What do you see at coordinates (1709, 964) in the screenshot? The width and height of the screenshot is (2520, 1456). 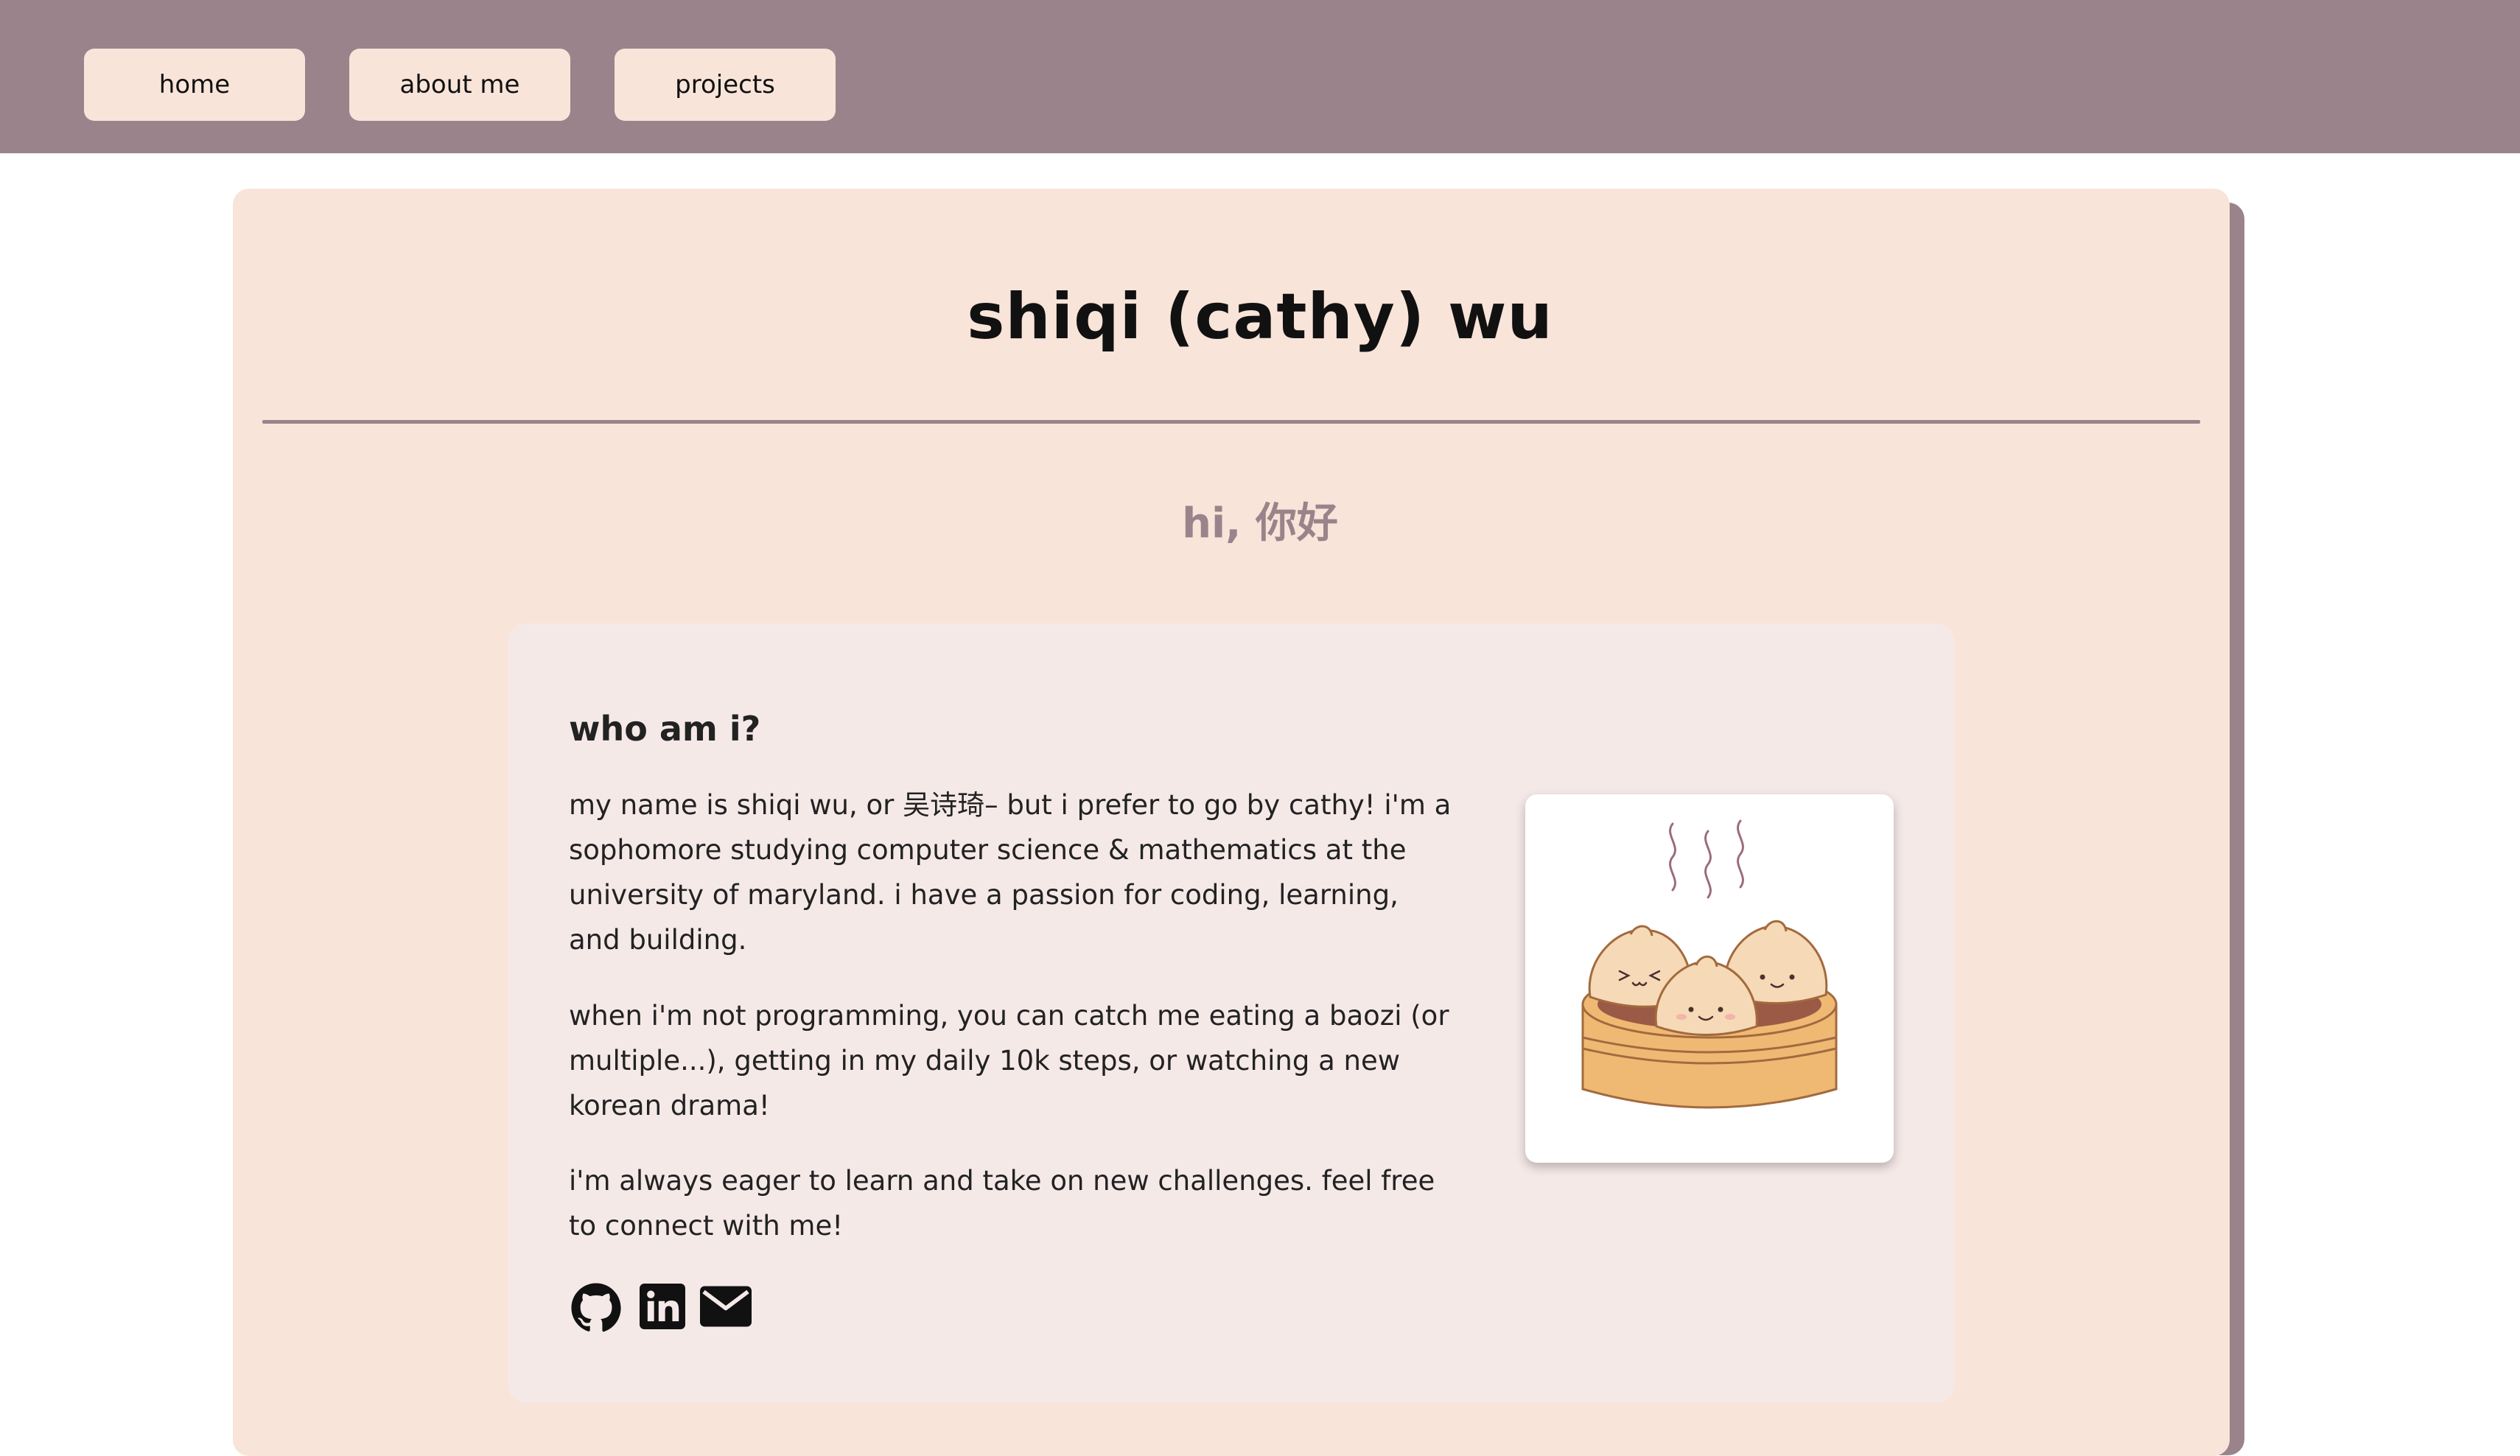 I see `dumpling-illustration` at bounding box center [1709, 964].